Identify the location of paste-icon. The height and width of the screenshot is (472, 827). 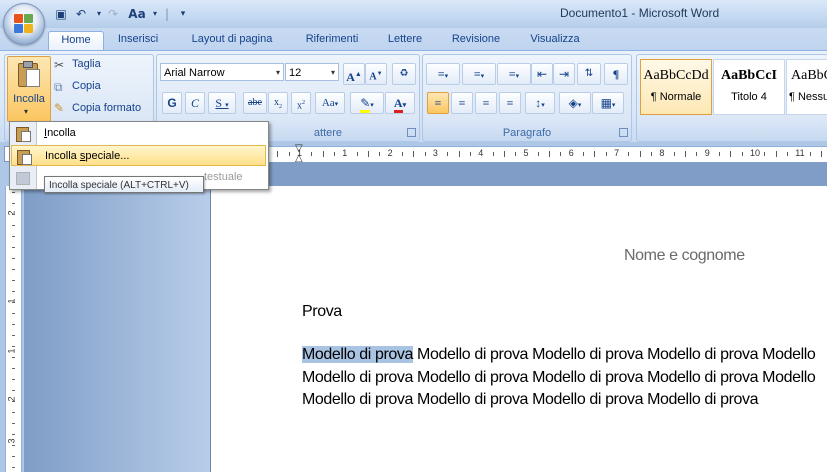
(23, 134).